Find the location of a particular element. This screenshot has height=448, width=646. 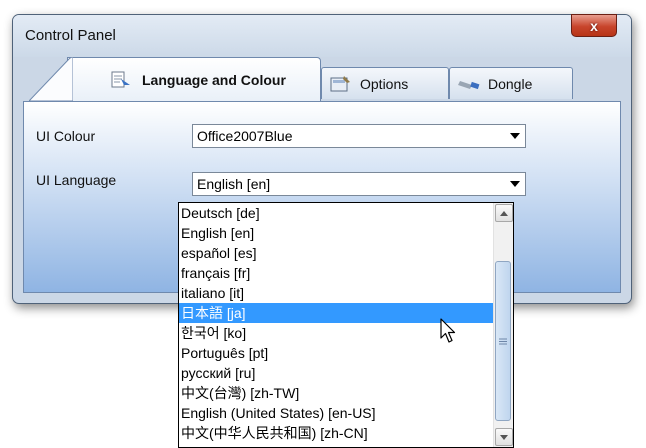

list-item: español [es] is located at coordinates (336, 253).